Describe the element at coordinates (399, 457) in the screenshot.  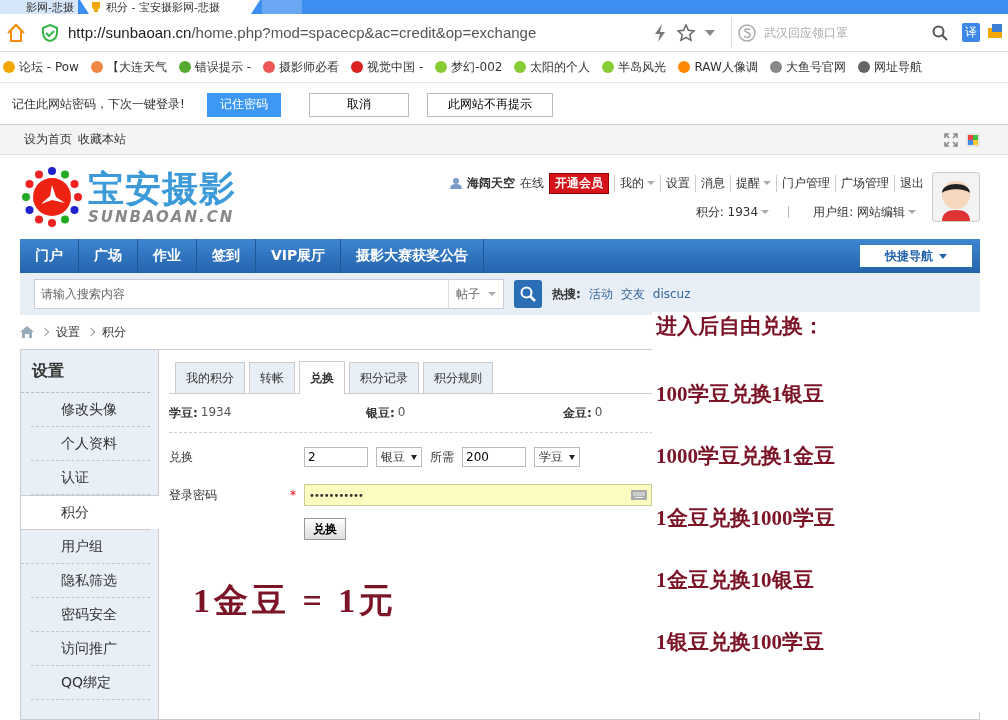
I see `unit-select: 银豆` at that location.